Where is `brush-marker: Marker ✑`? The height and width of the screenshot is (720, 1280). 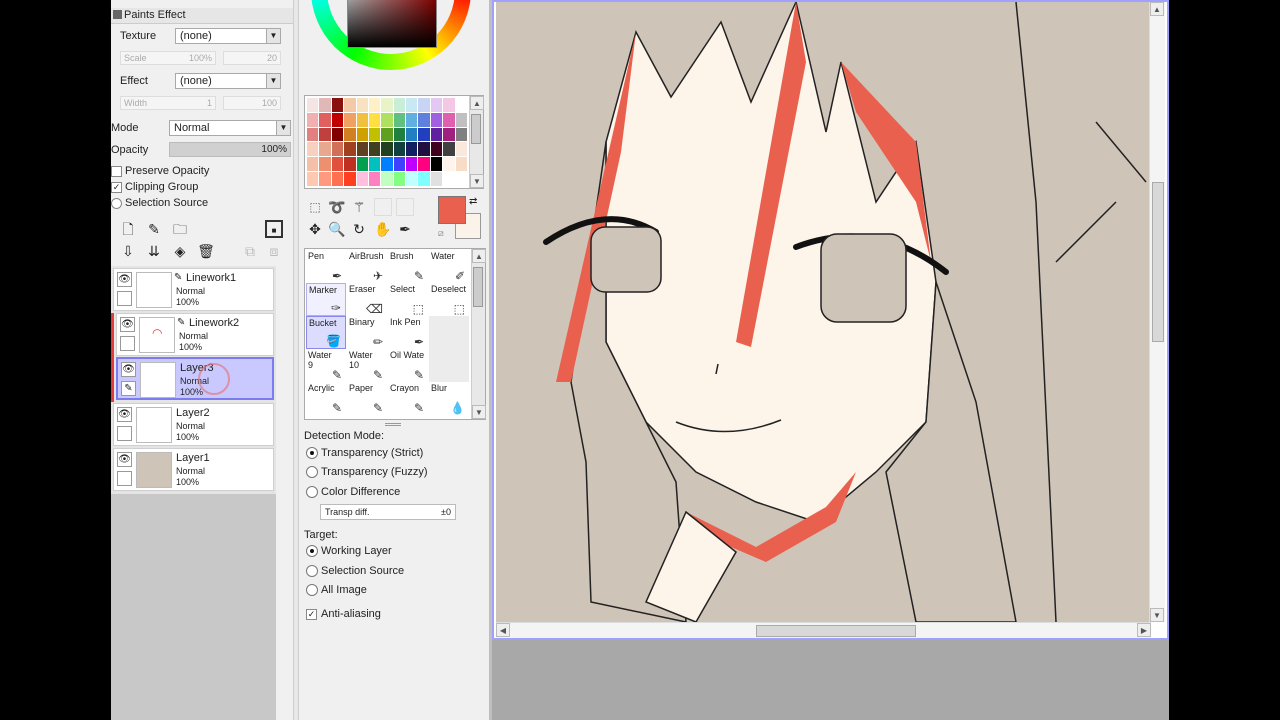
brush-marker: Marker ✑ is located at coordinates (326, 299).